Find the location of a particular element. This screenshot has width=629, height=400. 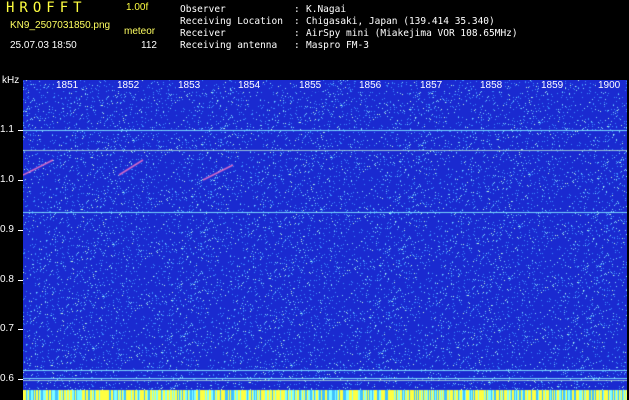

time-tick: 1857 is located at coordinates (431, 85).